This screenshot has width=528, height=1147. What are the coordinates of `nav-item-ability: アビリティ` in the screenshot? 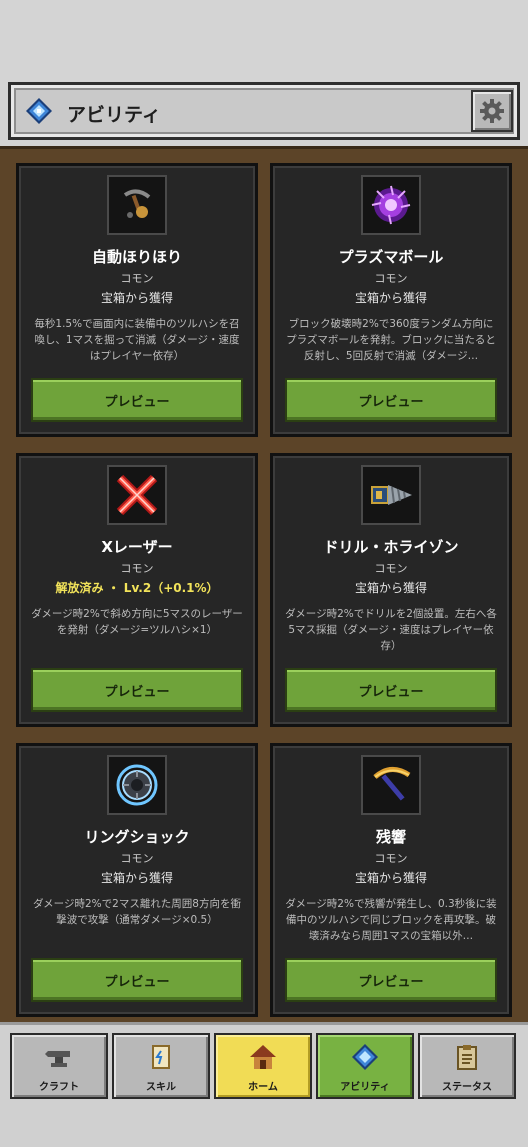 It's located at (365, 1066).